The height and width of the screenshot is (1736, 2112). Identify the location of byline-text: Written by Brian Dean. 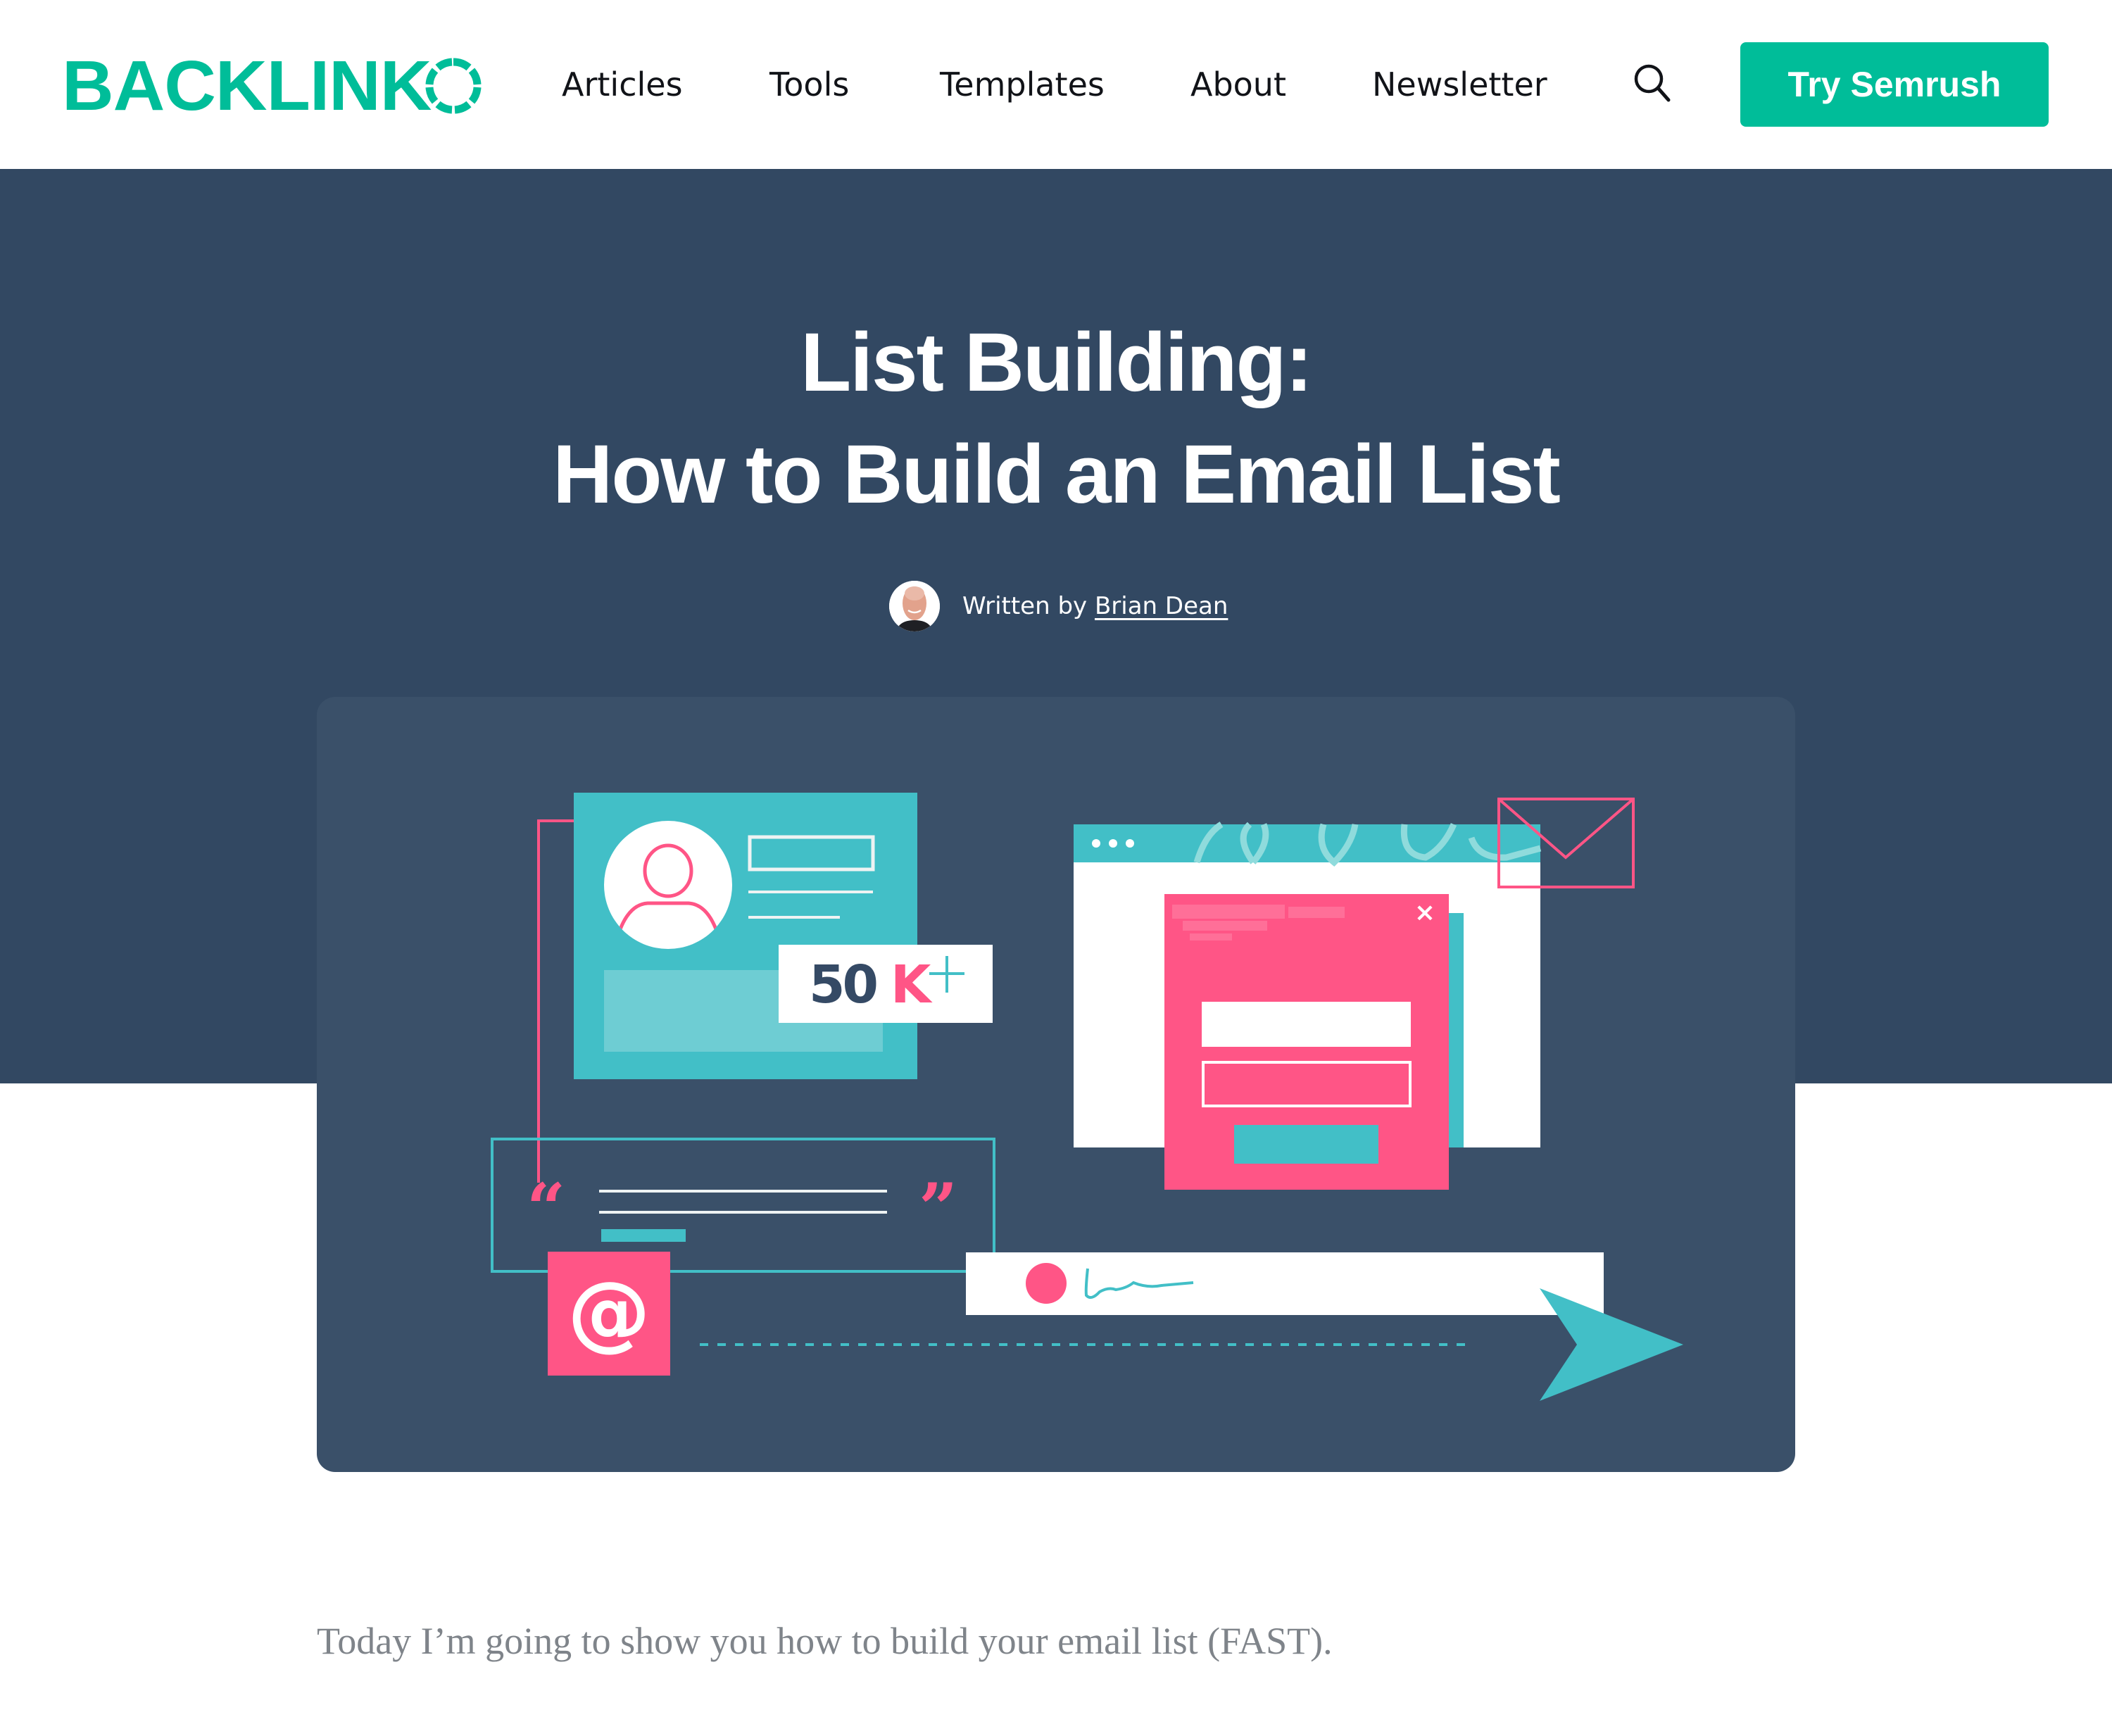
(1095, 606).